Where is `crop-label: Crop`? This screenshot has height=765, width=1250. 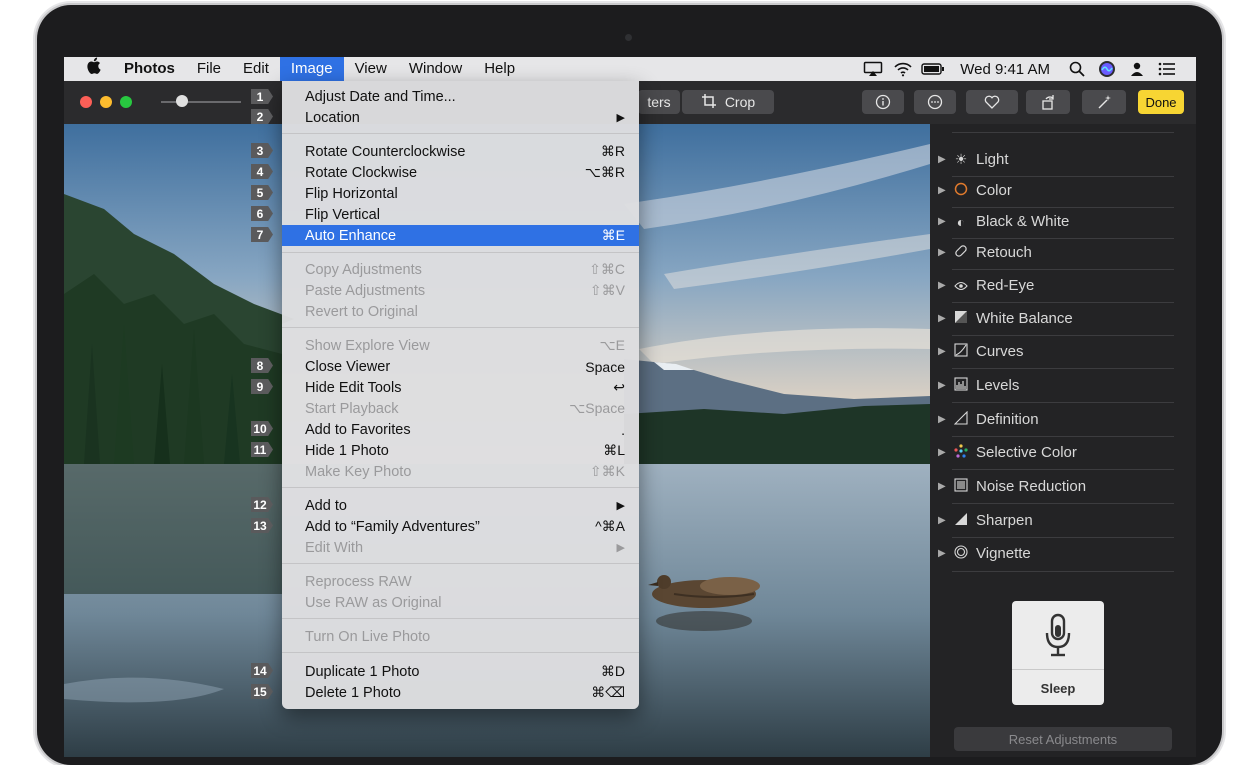
crop-label: Crop is located at coordinates (740, 102).